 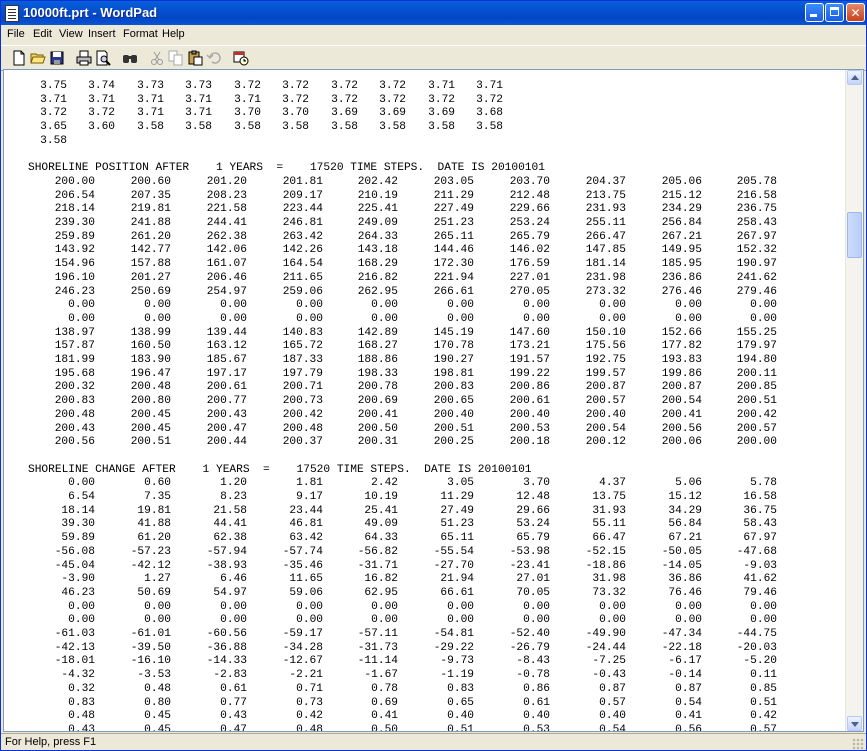 I want to click on date-time-icon, so click(x=241, y=58).